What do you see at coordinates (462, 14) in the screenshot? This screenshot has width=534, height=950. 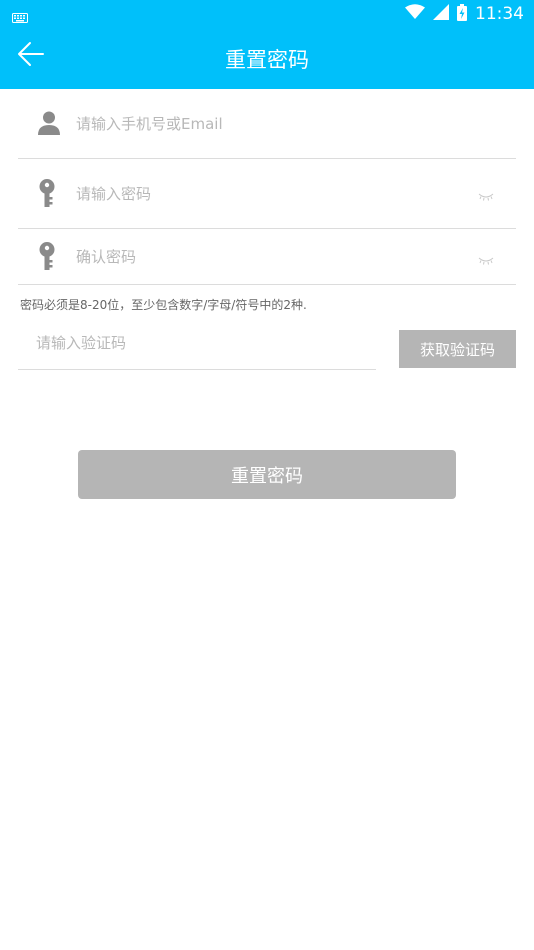 I see `battery-charging-icon` at bounding box center [462, 14].